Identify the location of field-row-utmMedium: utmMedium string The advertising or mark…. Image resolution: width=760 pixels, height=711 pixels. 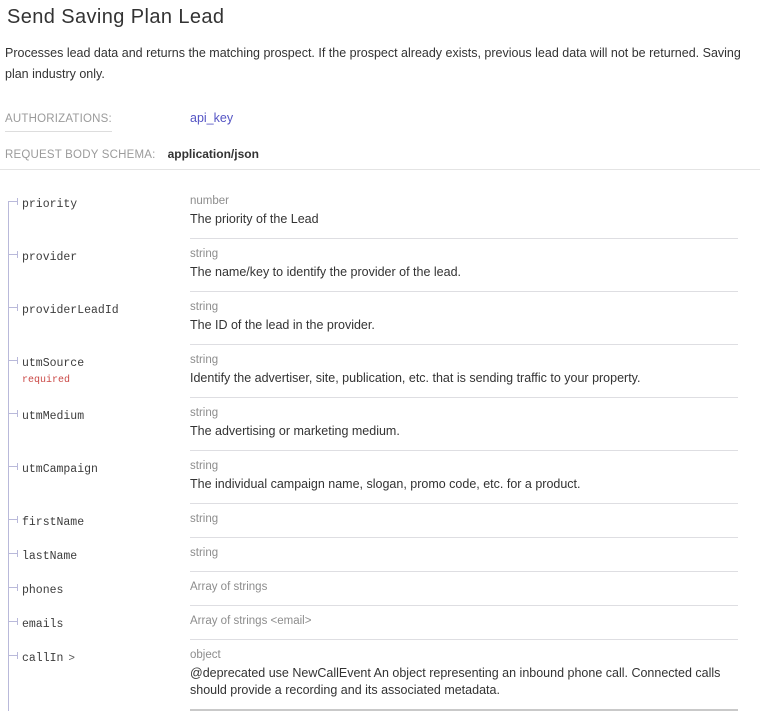
(382, 424).